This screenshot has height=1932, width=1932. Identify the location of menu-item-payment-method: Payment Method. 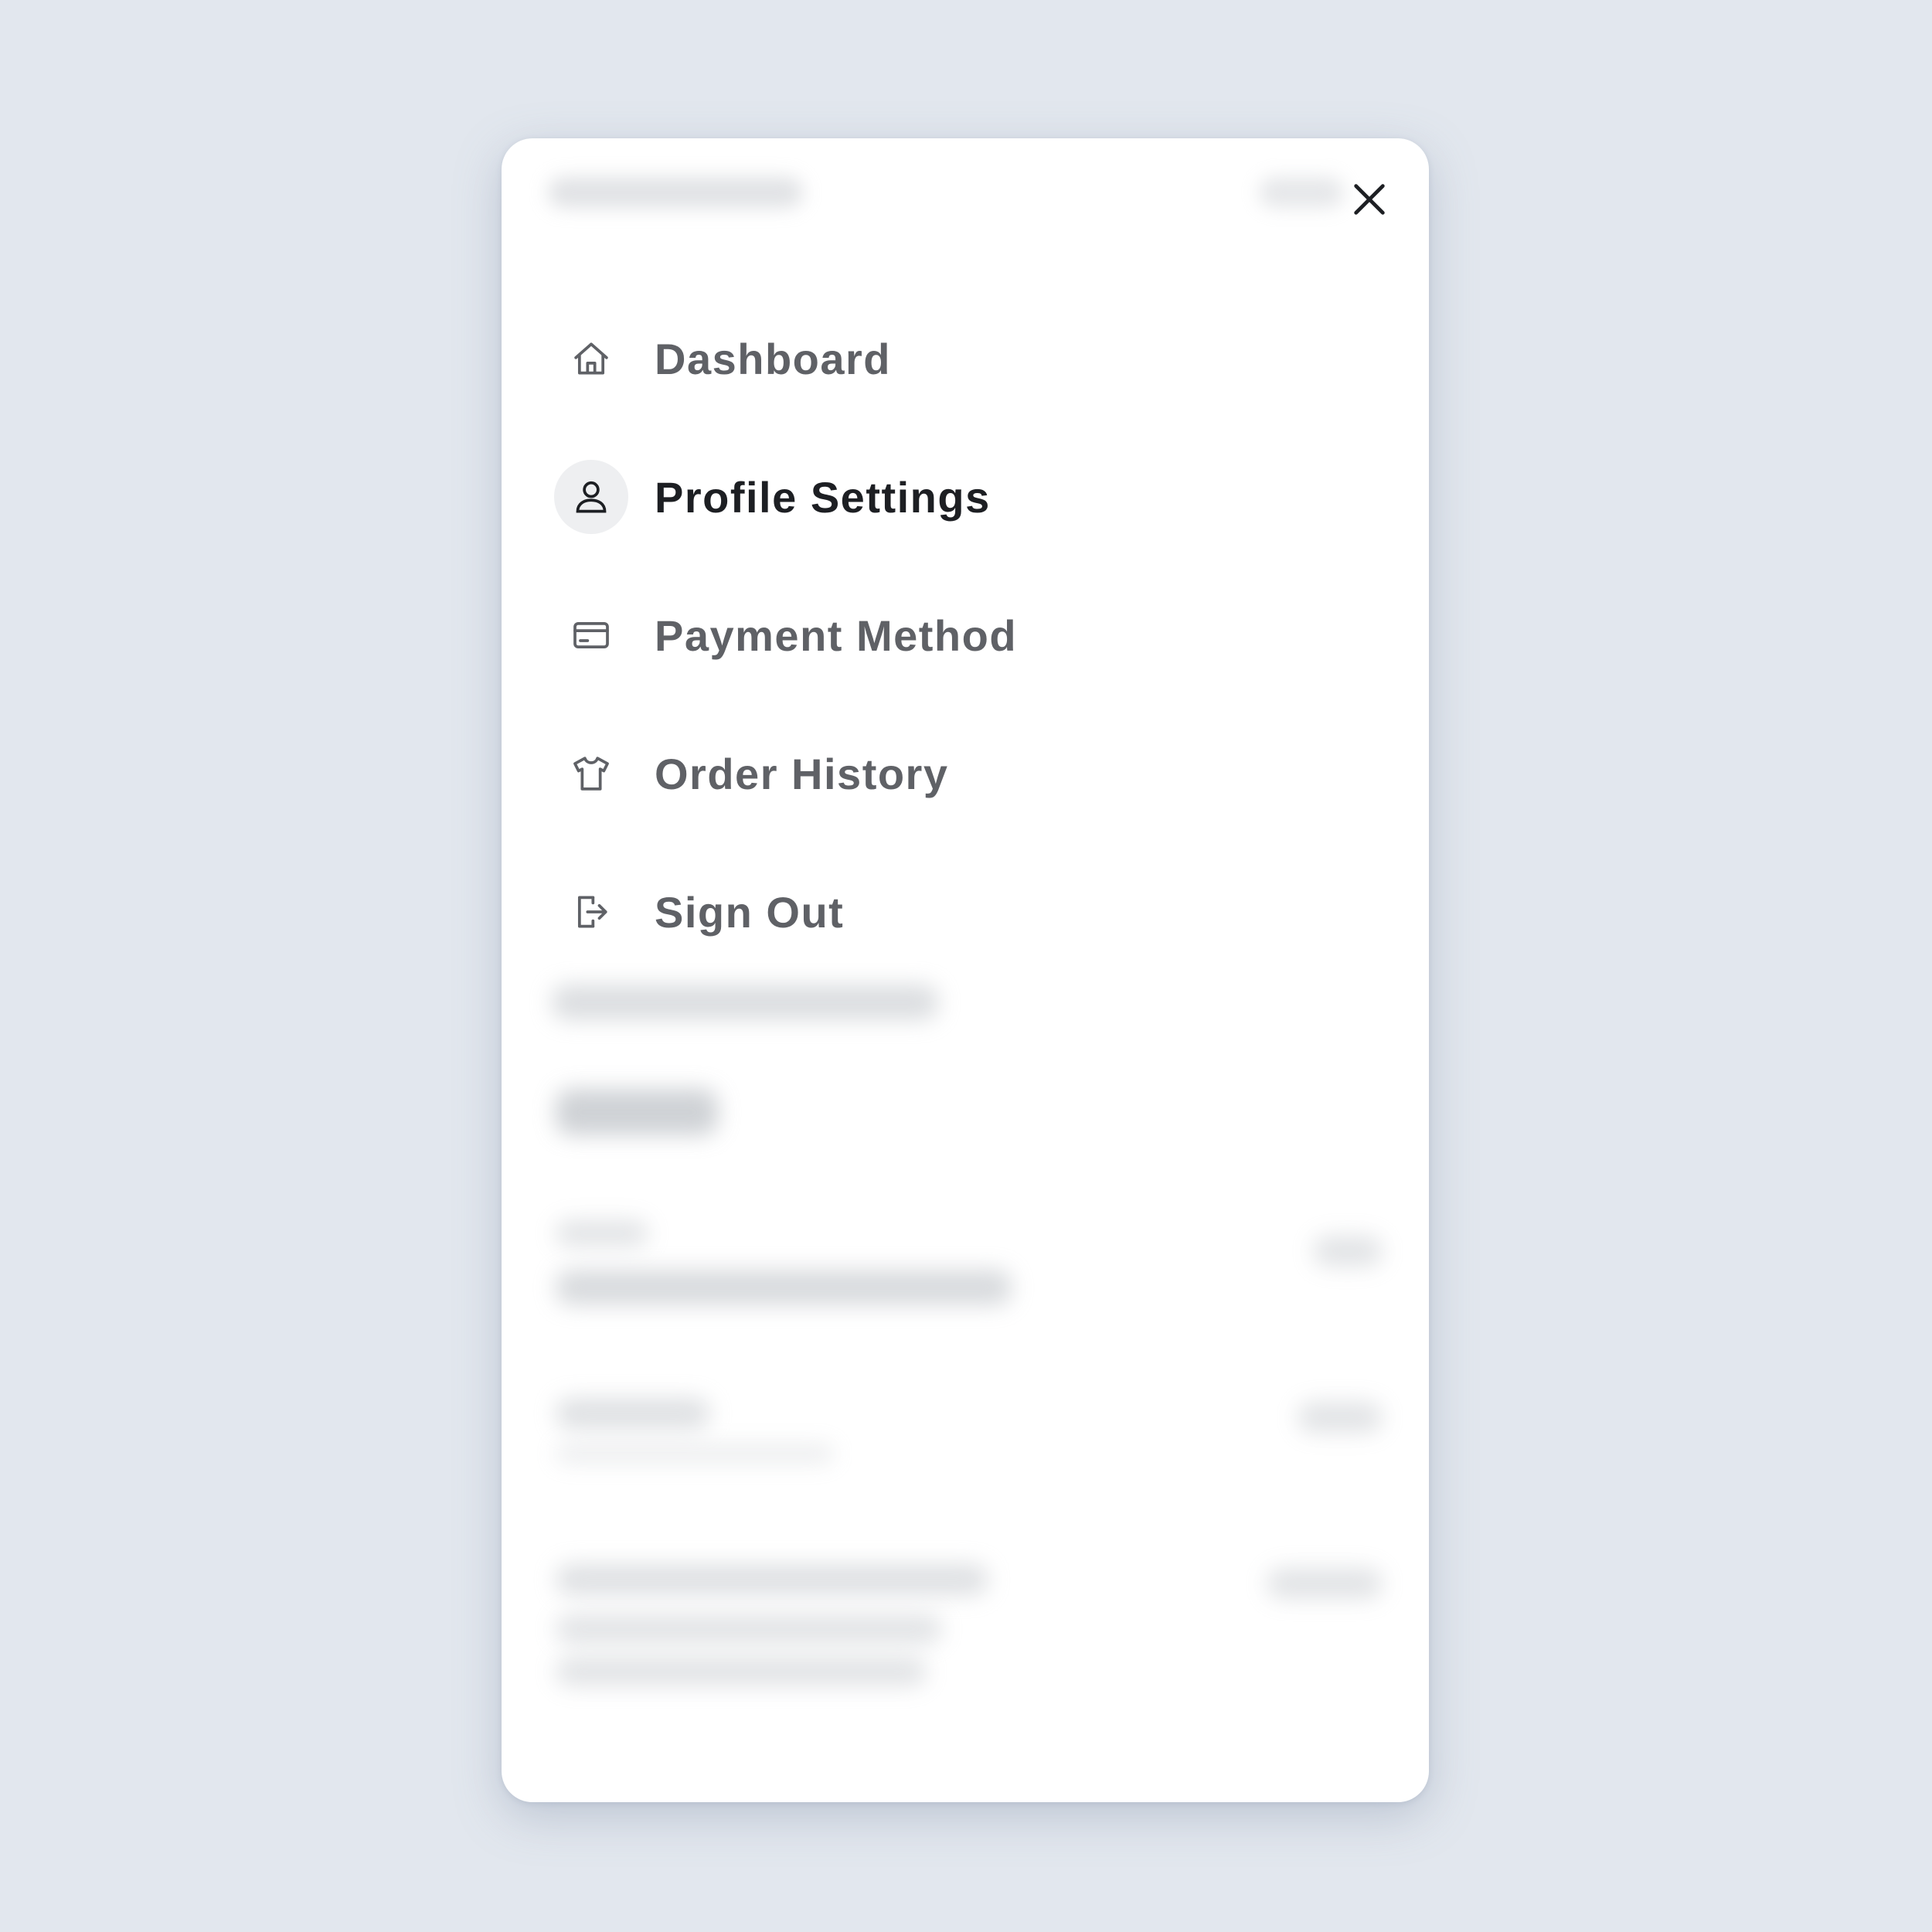
(964, 635).